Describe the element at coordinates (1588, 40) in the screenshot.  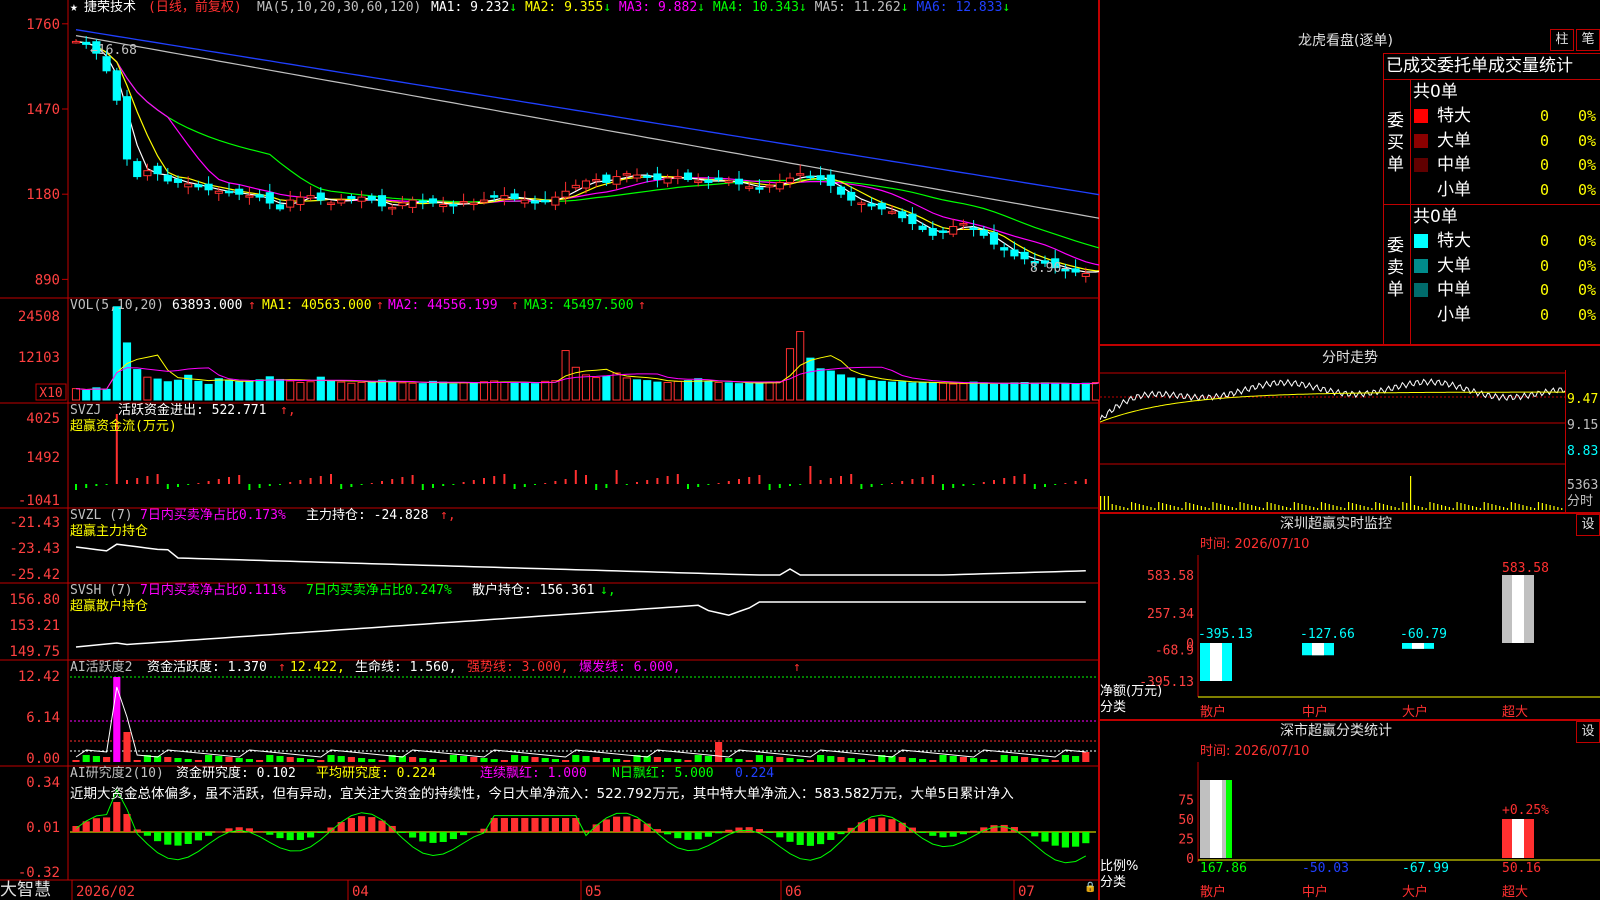
I see `tick-mode-button: 笔` at that location.